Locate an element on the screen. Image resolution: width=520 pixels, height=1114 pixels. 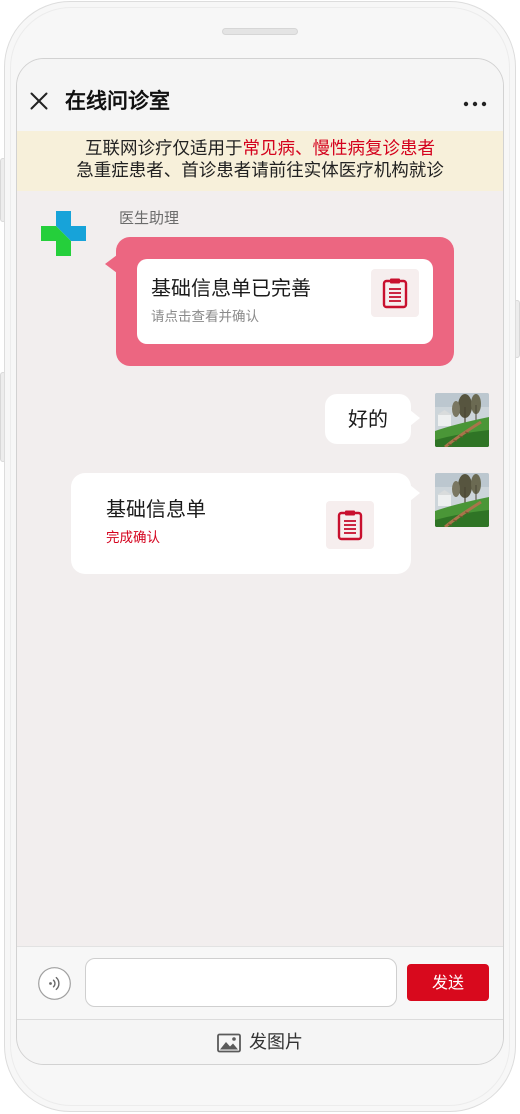
close-icon is located at coordinates (39, 101).